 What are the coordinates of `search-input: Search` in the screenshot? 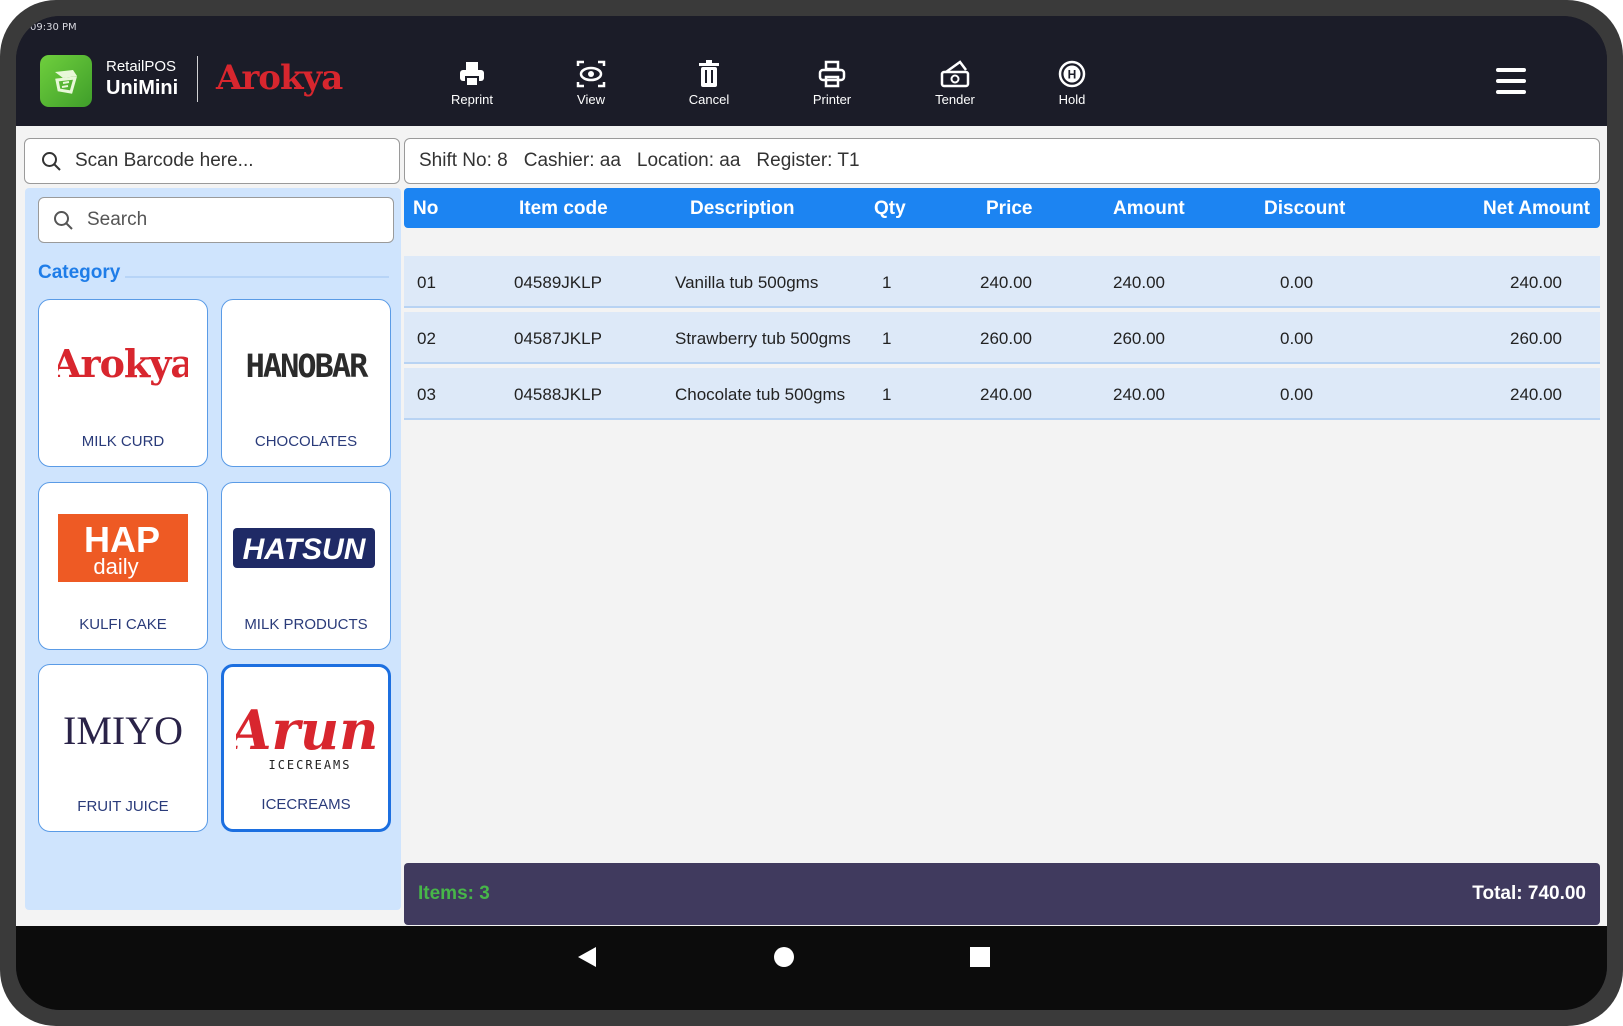 It's located at (216, 220).